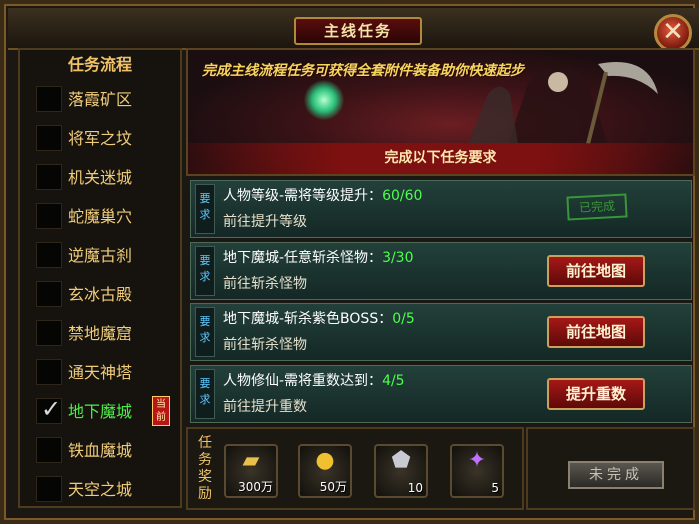 The width and height of the screenshot is (699, 524). What do you see at coordinates (100, 216) in the screenshot?
I see `step-label: 蛇魔巢穴` at bounding box center [100, 216].